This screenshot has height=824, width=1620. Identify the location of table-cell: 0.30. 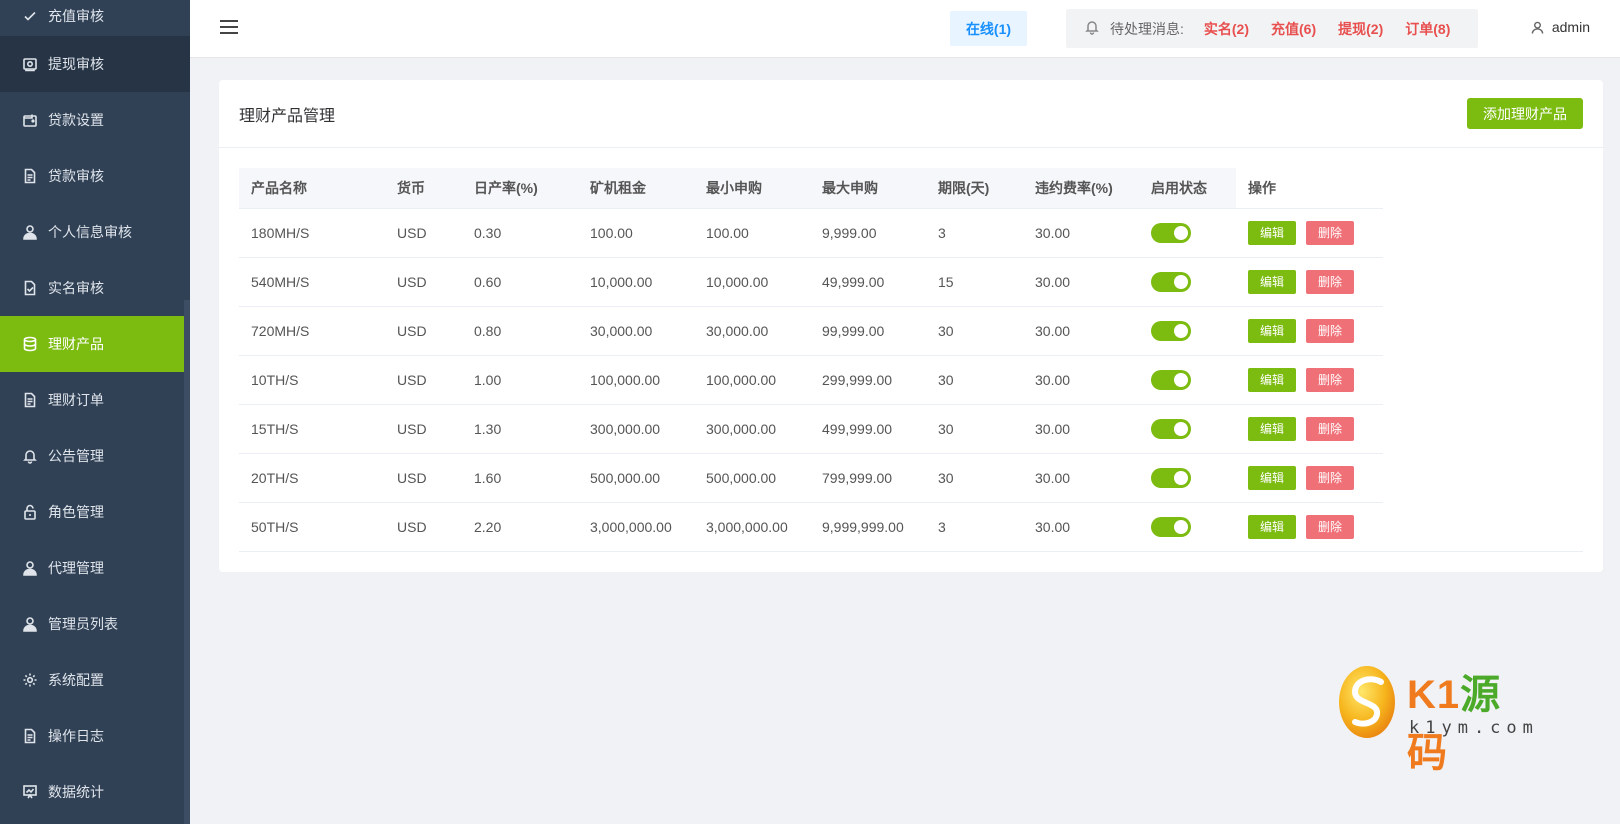
(520, 233).